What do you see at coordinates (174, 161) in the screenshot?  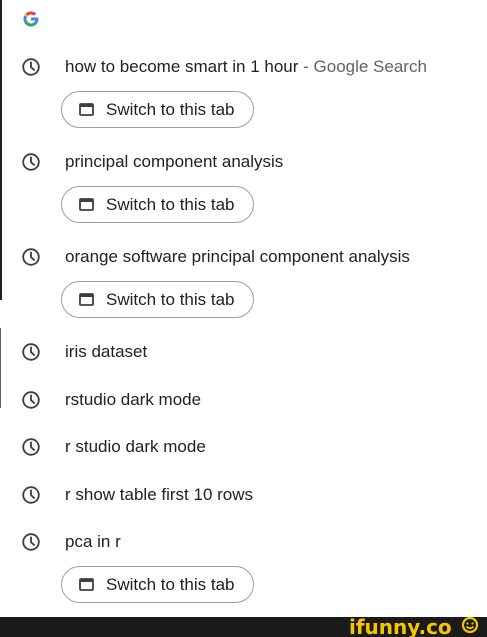 I see `suggestion-text: principal component analysis` at bounding box center [174, 161].